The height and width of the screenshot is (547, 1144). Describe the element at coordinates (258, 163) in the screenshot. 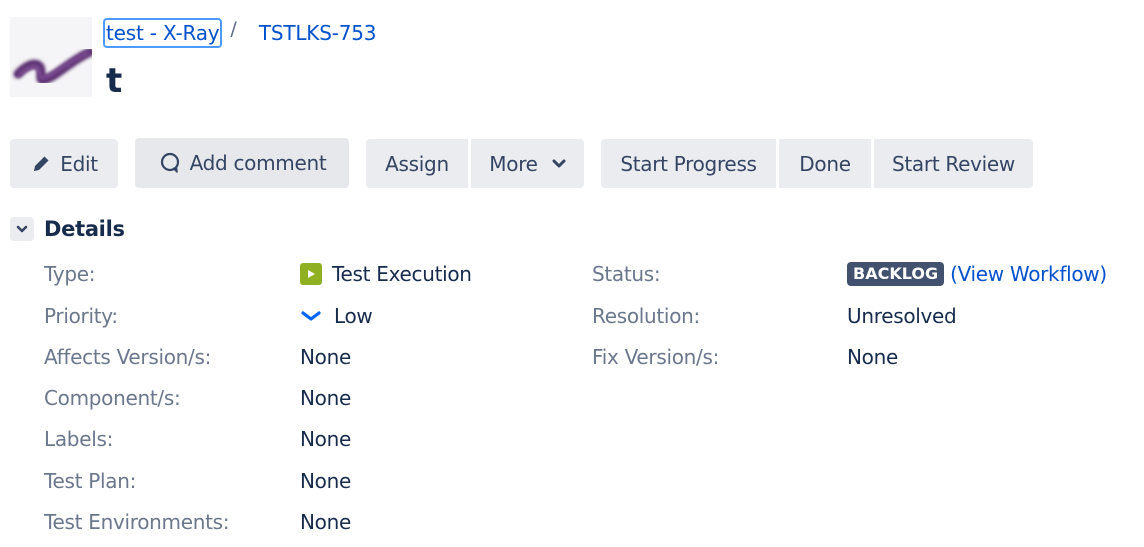

I see `add-comment-button-label: Add comment` at that location.